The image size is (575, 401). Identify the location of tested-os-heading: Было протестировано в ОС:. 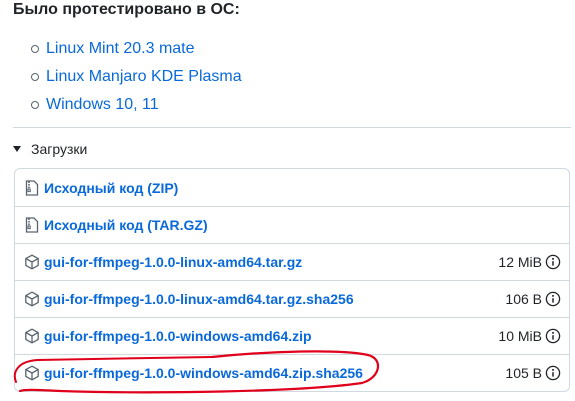
(126, 9).